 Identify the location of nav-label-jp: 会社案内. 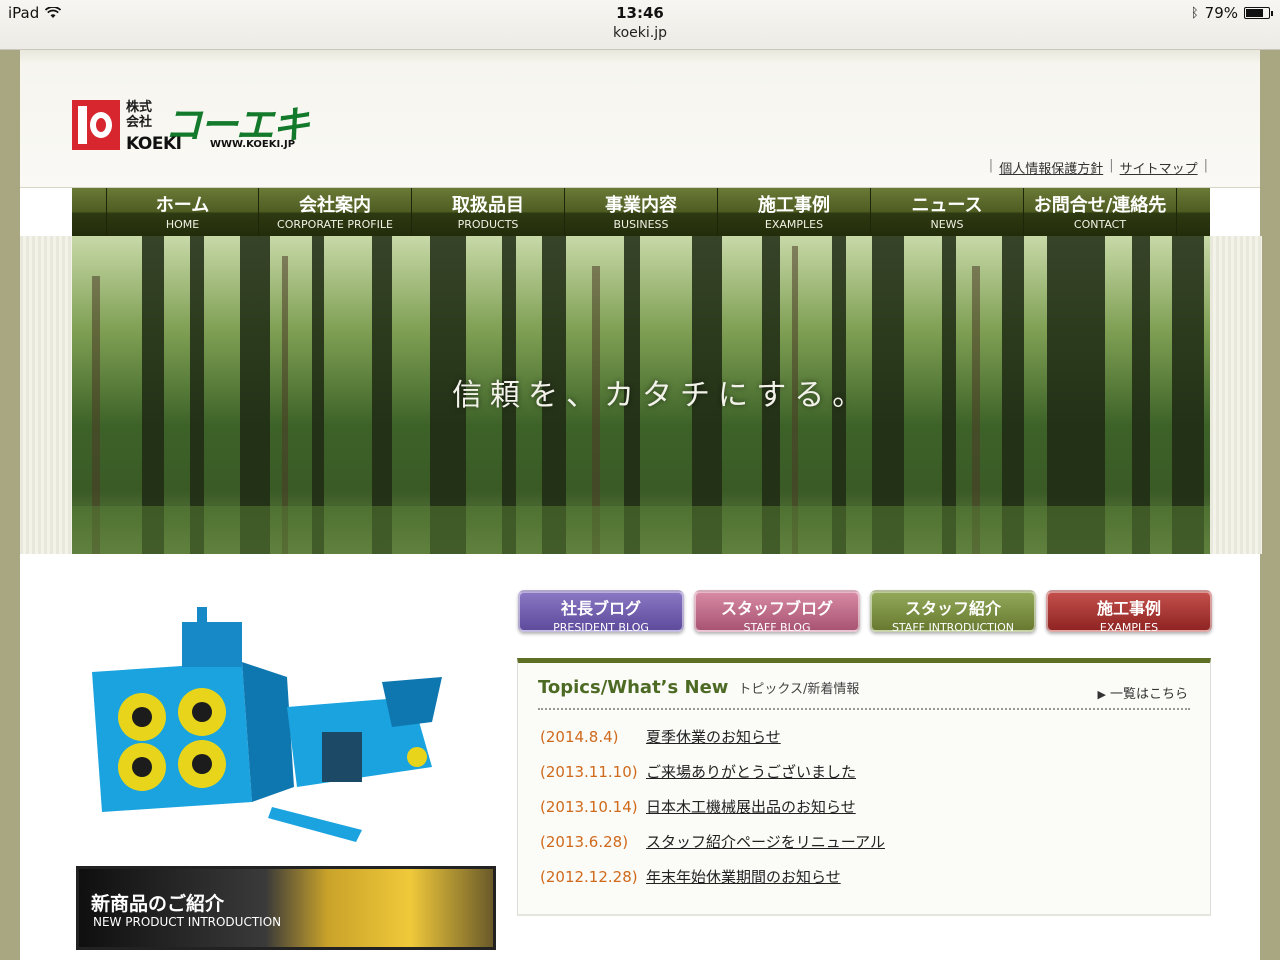
(335, 205).